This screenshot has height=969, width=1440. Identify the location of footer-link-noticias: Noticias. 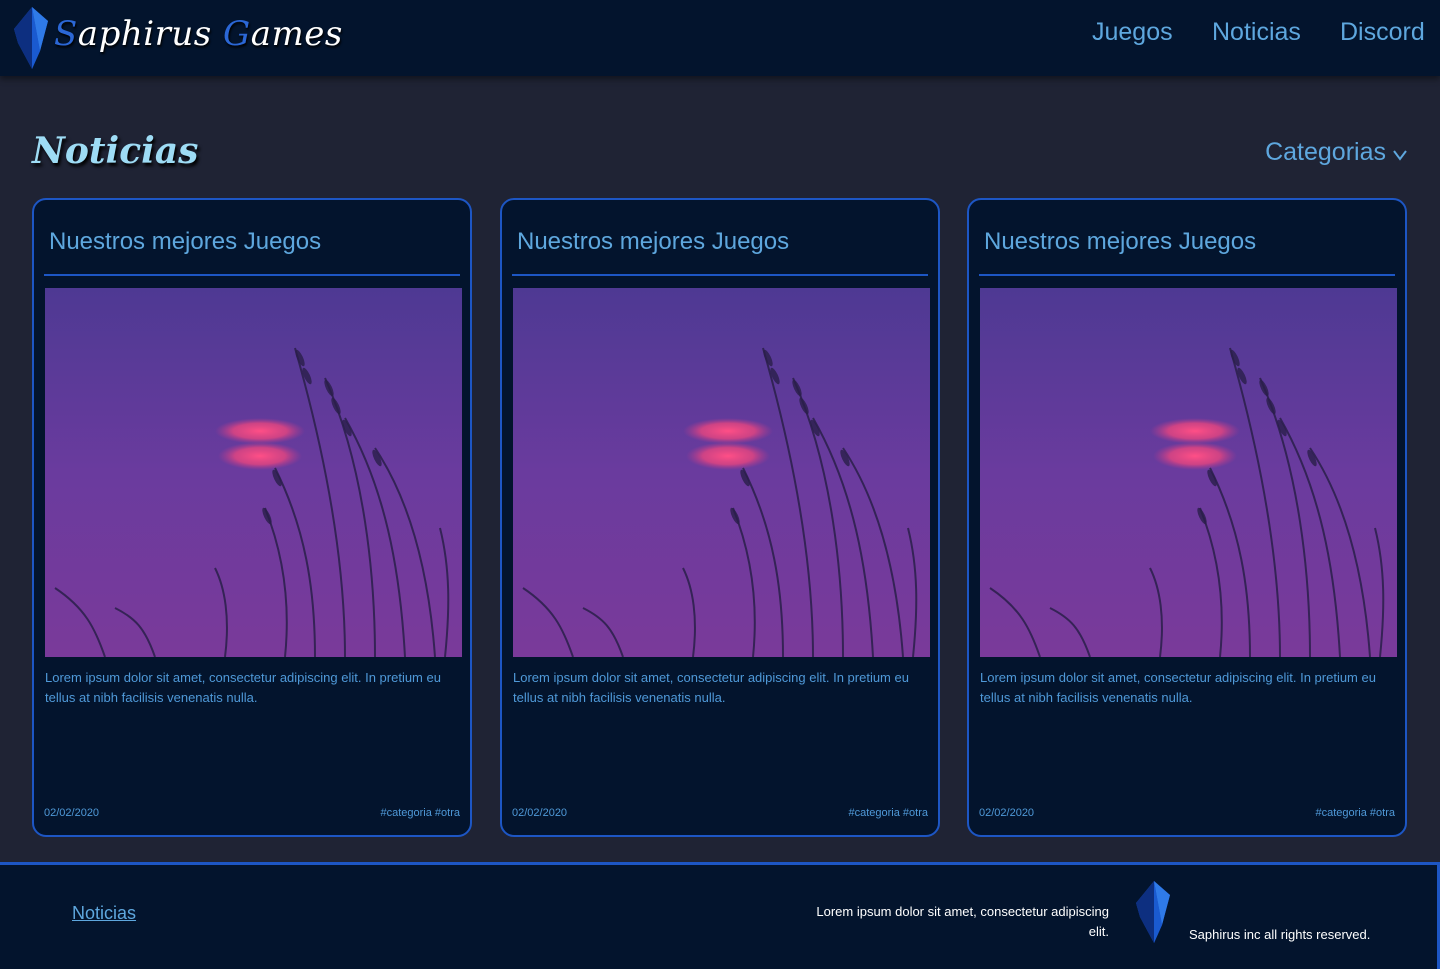
(104, 913).